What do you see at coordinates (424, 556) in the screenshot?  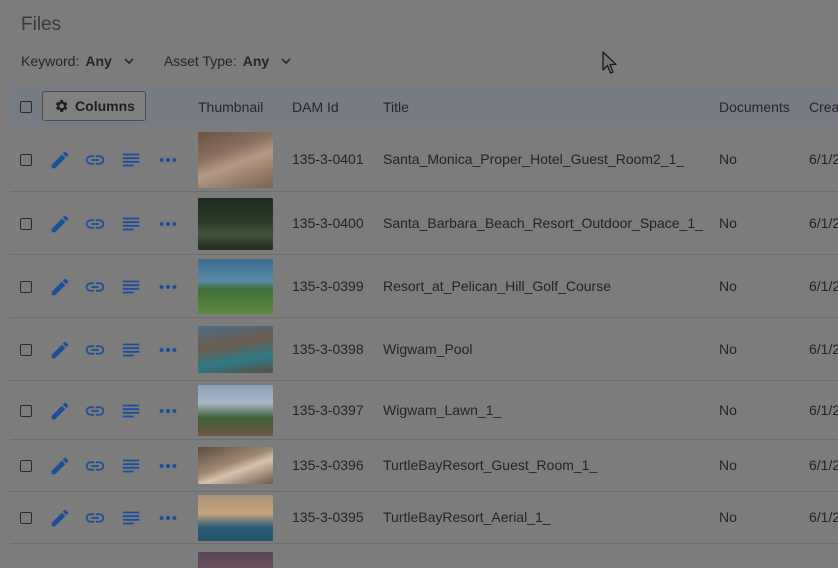 I see `table-row` at bounding box center [424, 556].